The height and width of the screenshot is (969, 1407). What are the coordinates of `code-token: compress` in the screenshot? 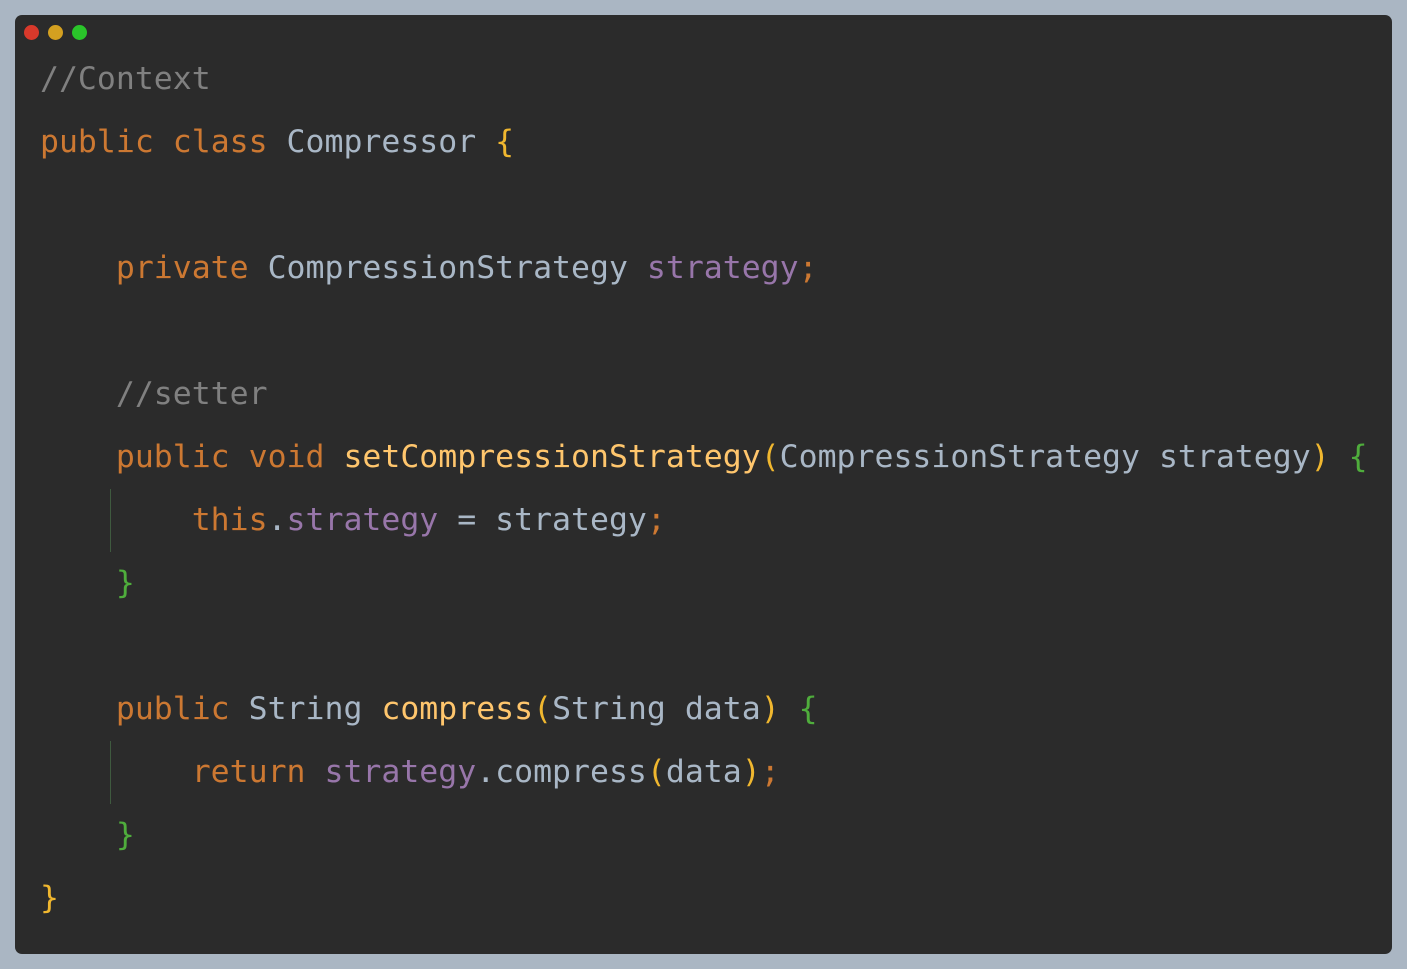 It's located at (457, 709).